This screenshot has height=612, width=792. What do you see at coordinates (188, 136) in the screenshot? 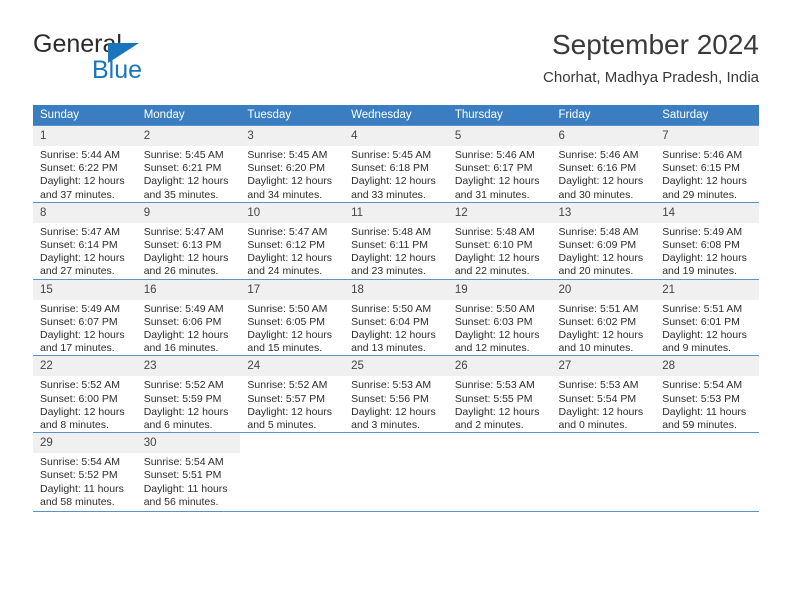
I see `day-number: 2` at bounding box center [188, 136].